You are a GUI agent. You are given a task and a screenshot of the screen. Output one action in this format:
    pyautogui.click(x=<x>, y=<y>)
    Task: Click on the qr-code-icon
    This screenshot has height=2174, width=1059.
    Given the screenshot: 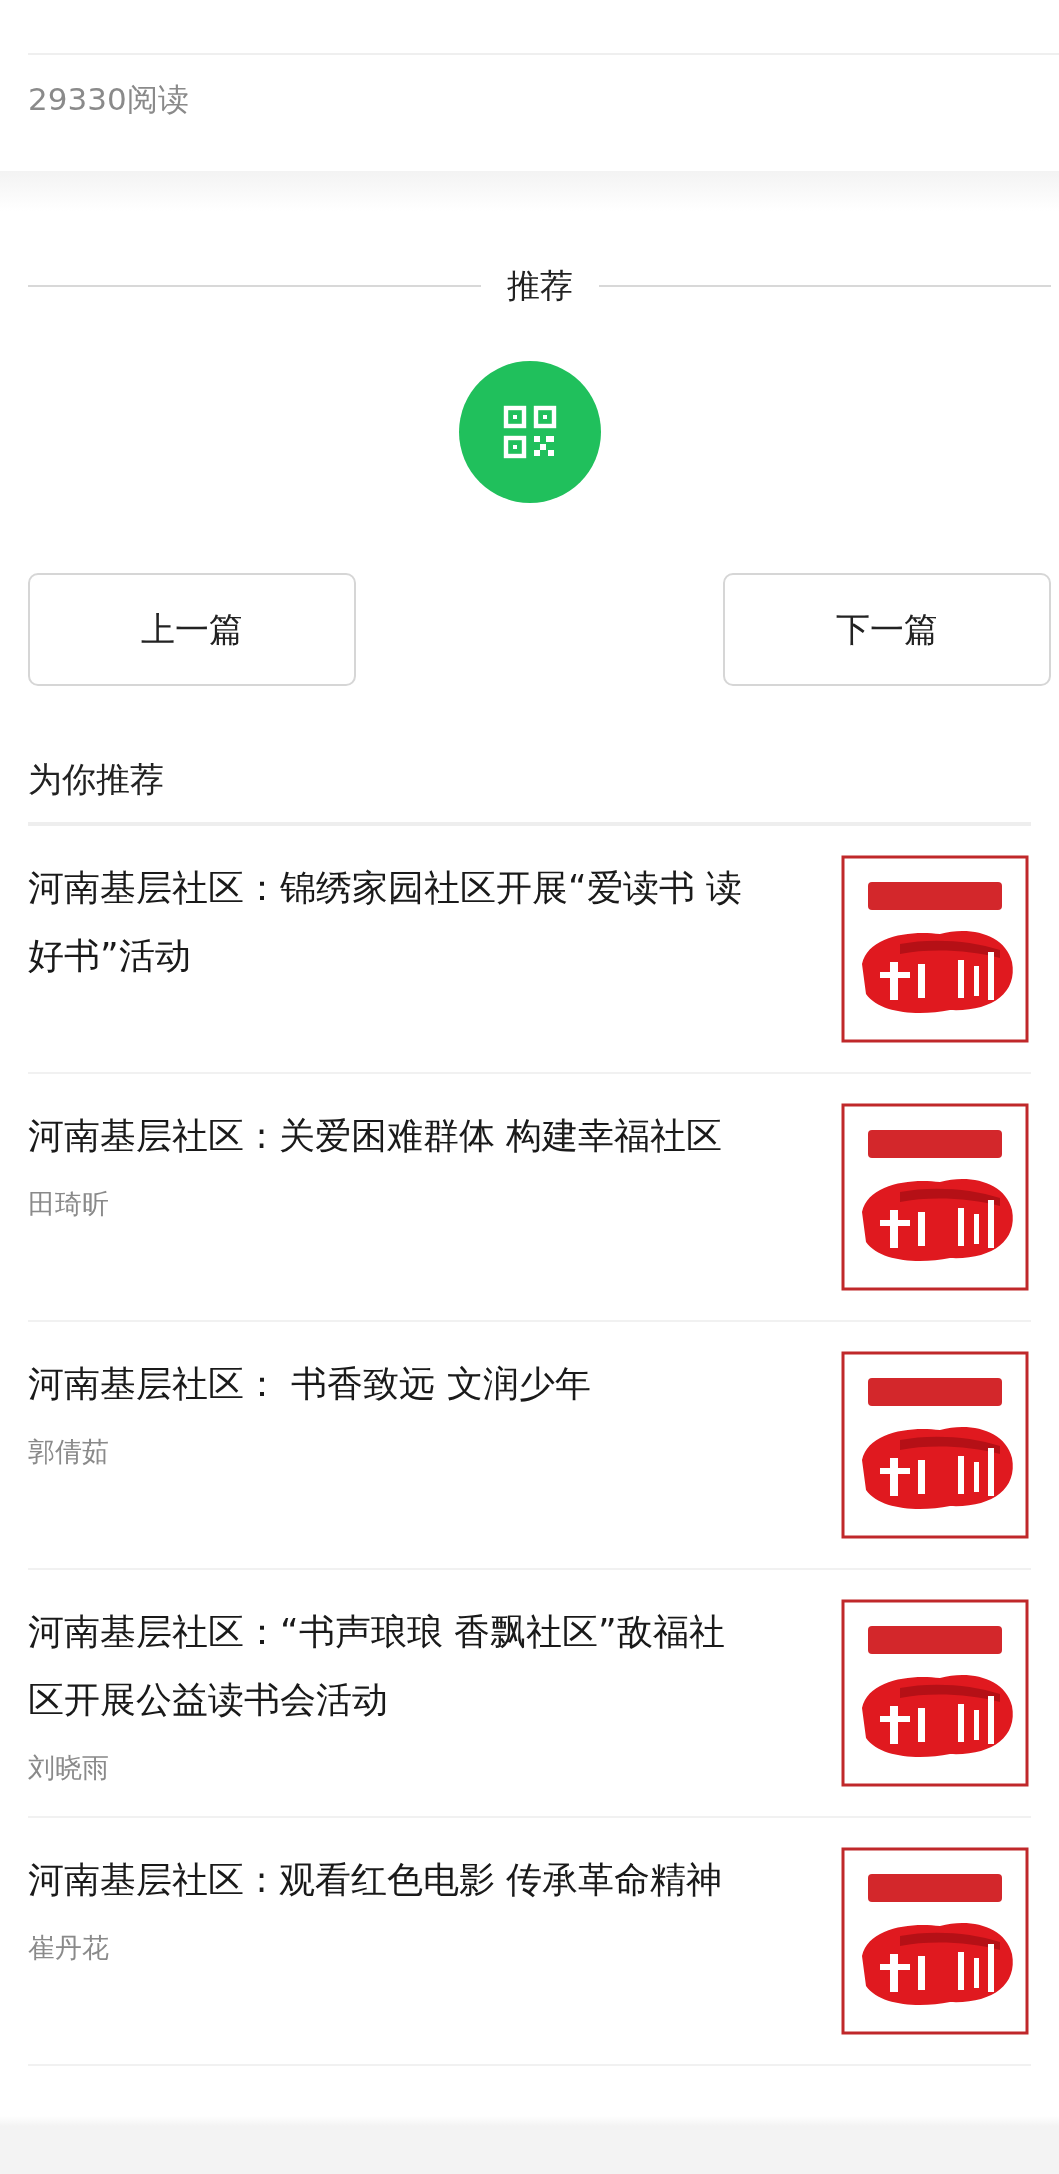 What is the action you would take?
    pyautogui.click(x=529, y=431)
    